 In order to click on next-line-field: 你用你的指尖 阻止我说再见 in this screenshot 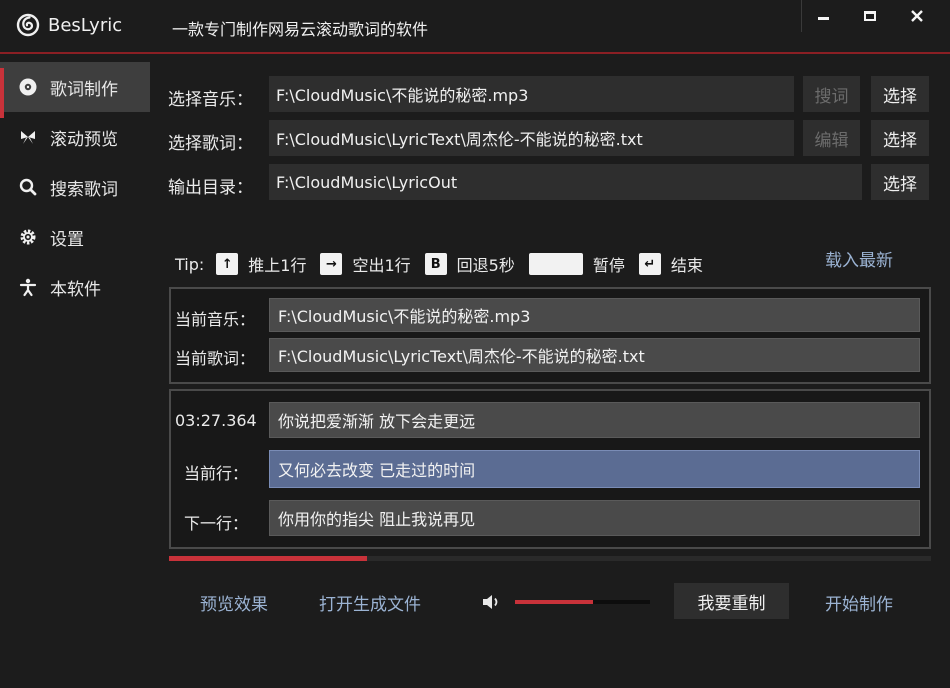, I will do `click(594, 518)`.